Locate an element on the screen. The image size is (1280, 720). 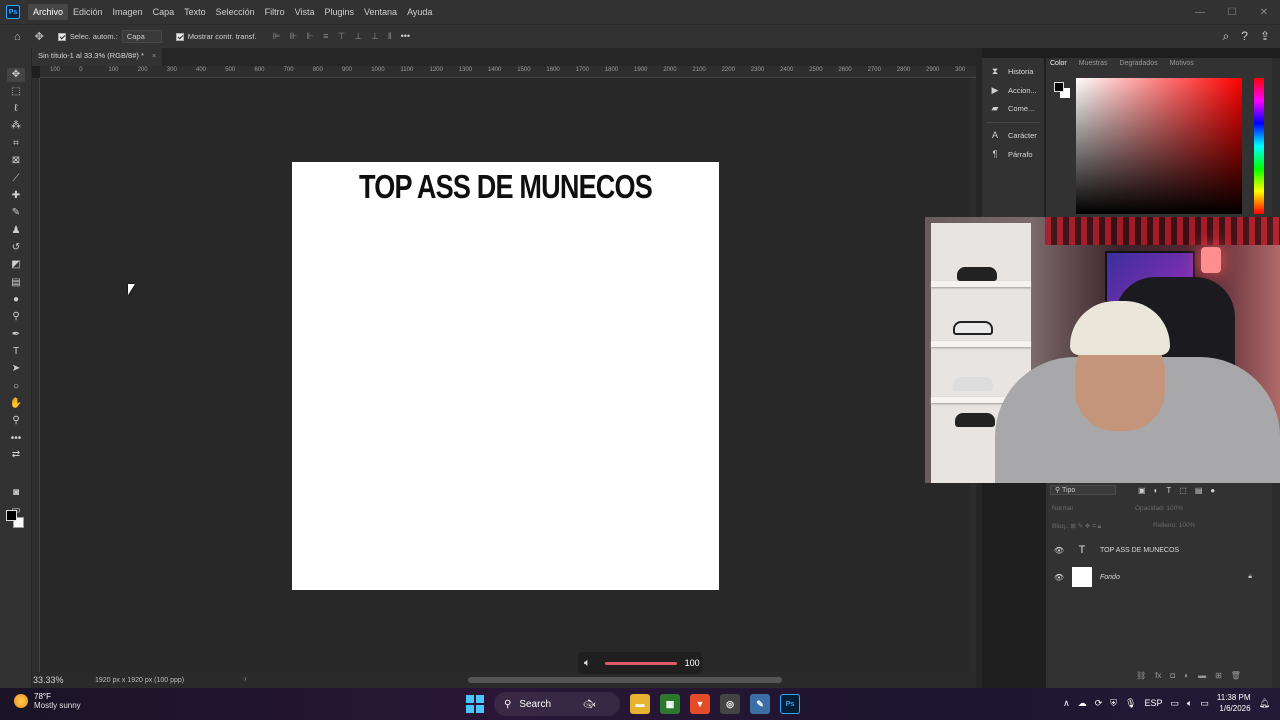
brave-browser-icon: ▼ is located at coordinates (700, 704).